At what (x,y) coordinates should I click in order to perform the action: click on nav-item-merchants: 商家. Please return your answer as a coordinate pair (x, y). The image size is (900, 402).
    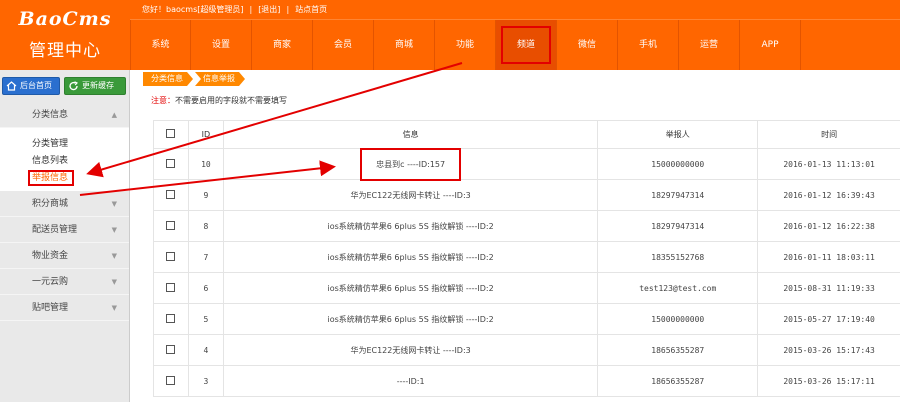
    Looking at the image, I should click on (282, 45).